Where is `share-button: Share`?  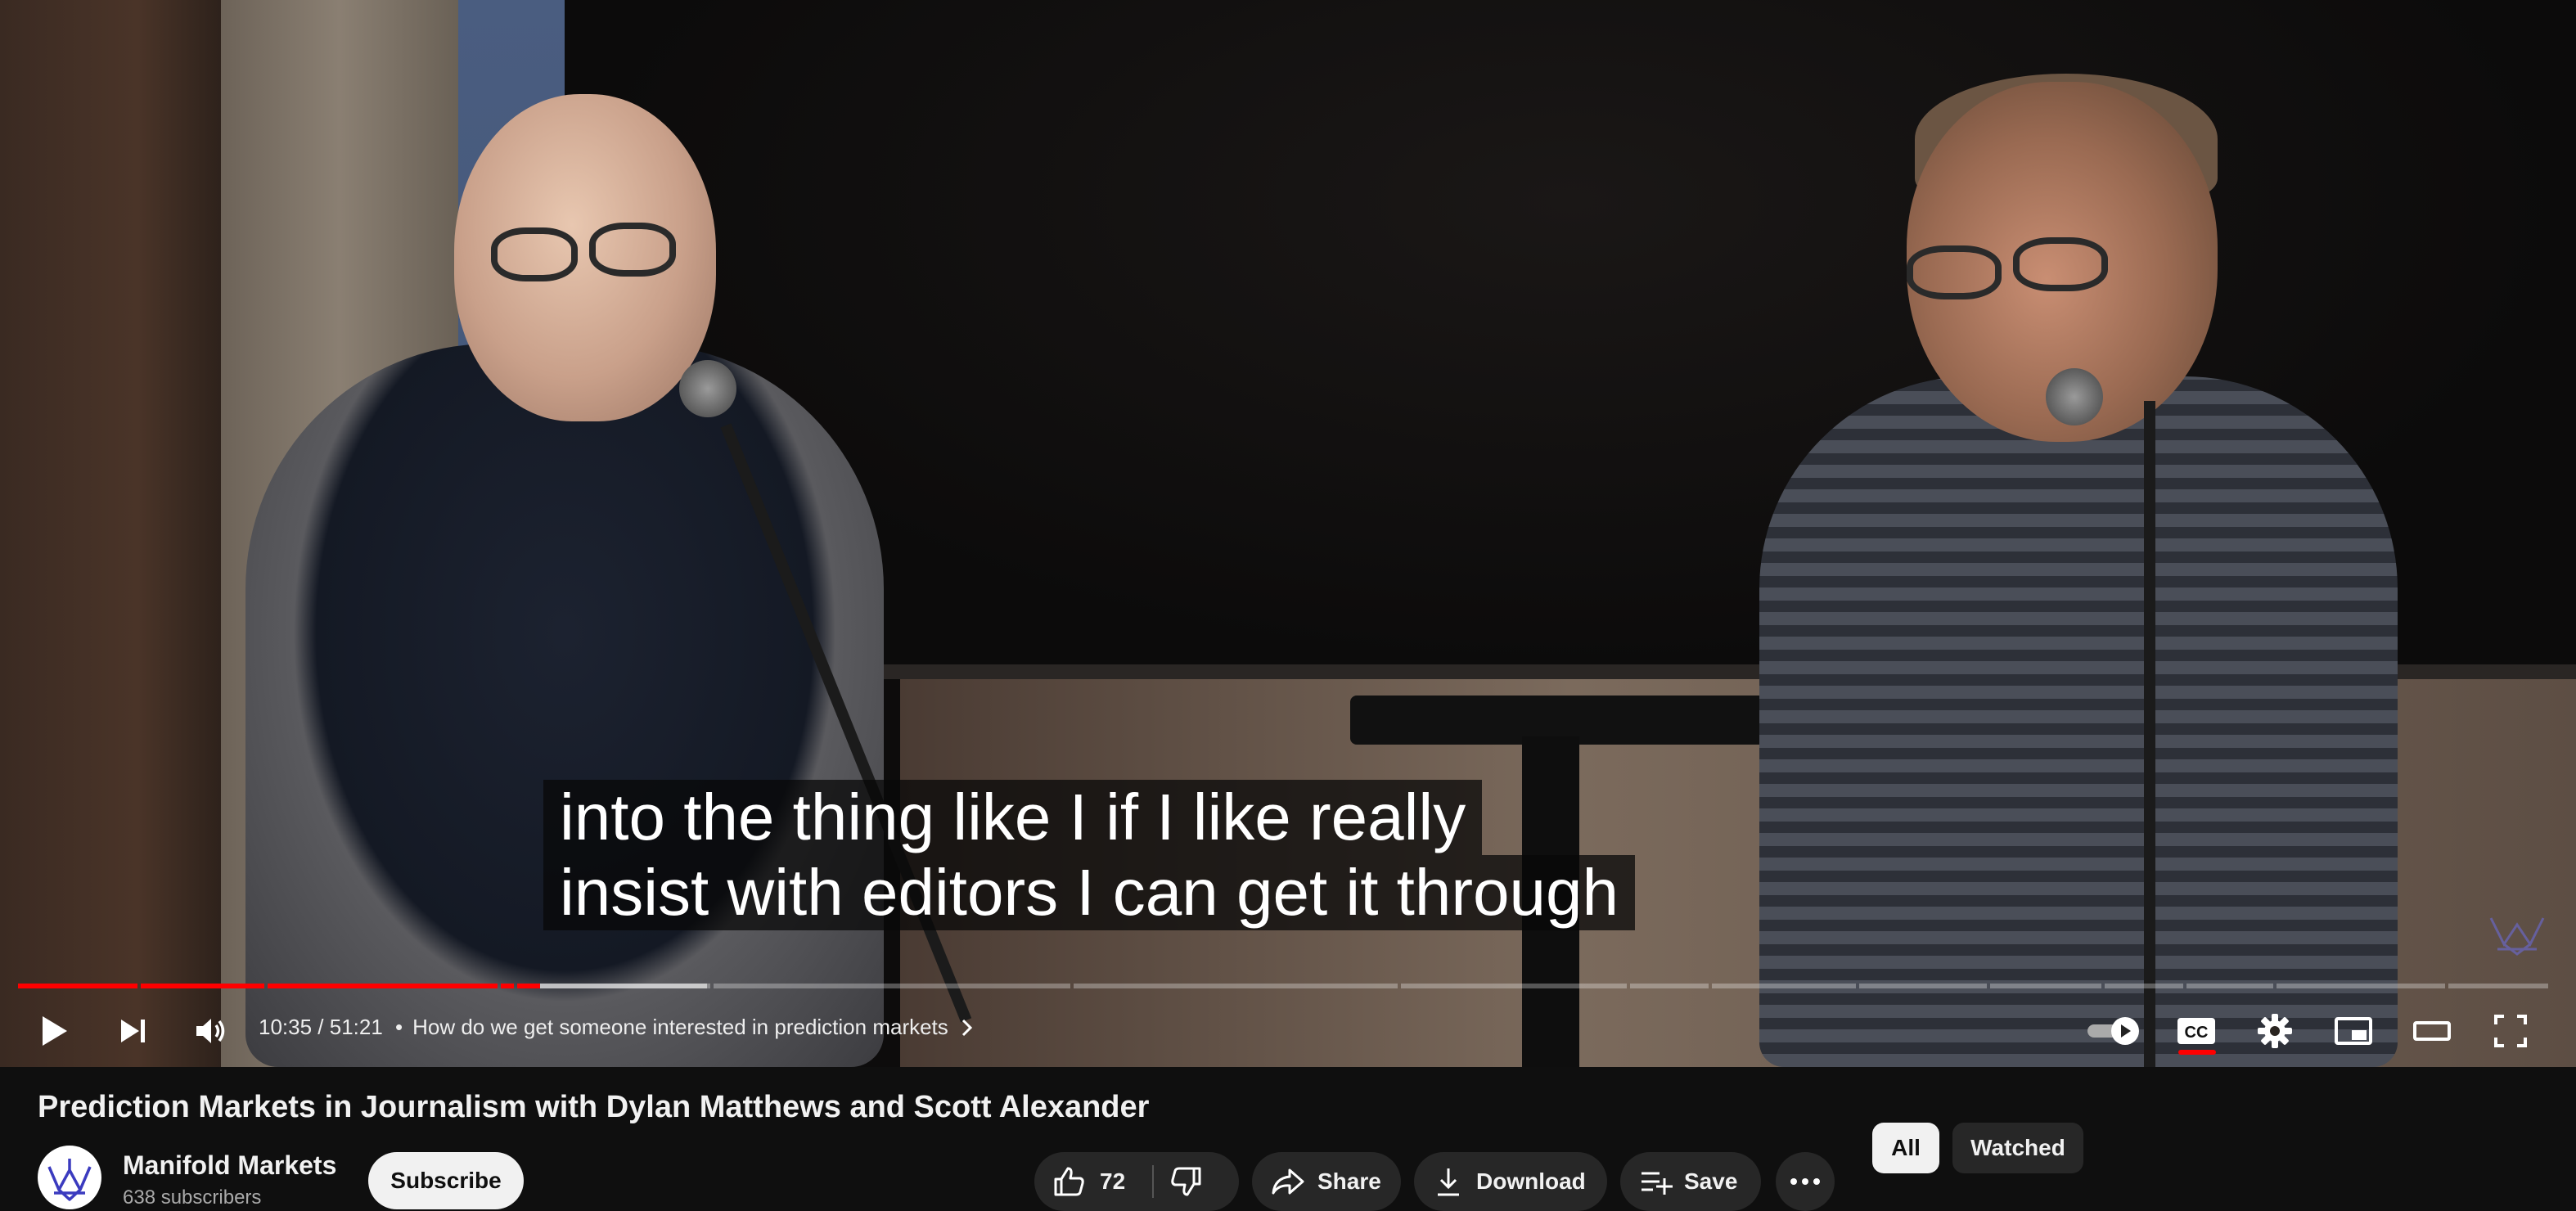
share-button: Share is located at coordinates (1326, 1181).